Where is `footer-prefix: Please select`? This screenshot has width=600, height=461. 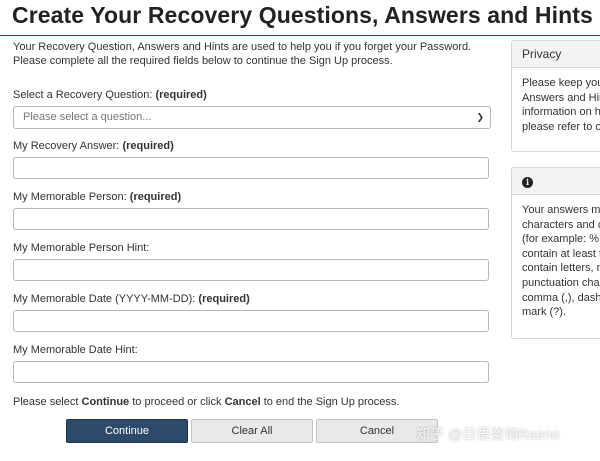
footer-prefix: Please select is located at coordinates (46, 402).